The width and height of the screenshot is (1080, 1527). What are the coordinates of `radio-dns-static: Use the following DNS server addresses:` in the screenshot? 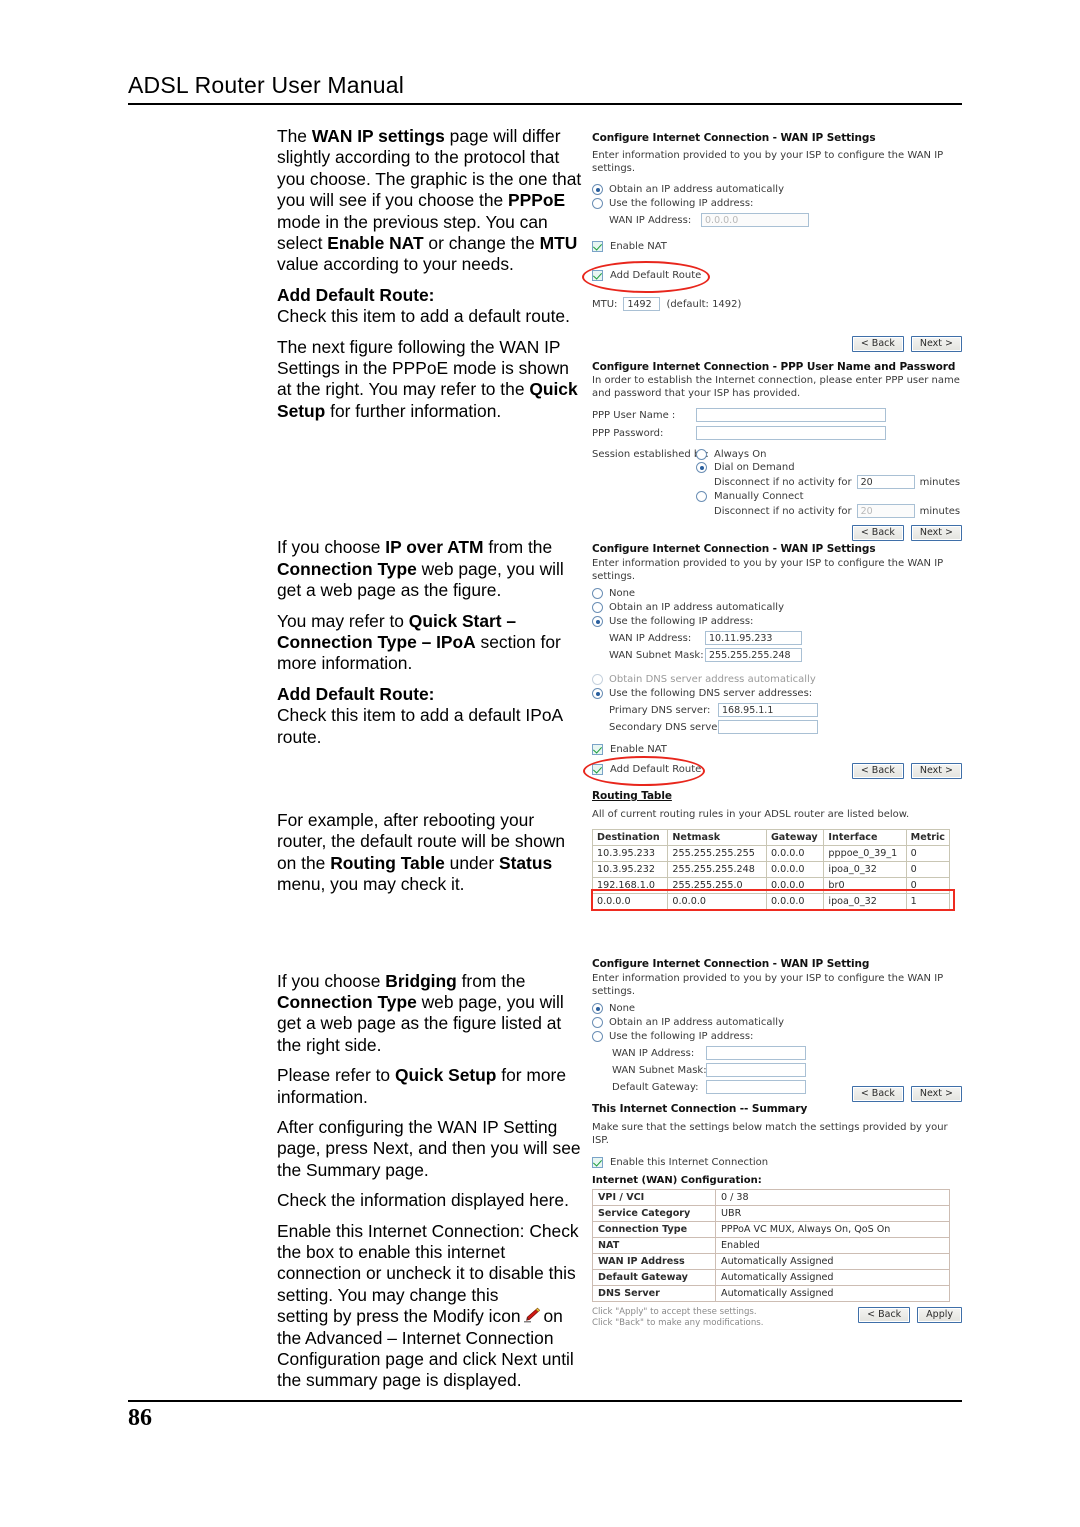 It's located at (777, 693).